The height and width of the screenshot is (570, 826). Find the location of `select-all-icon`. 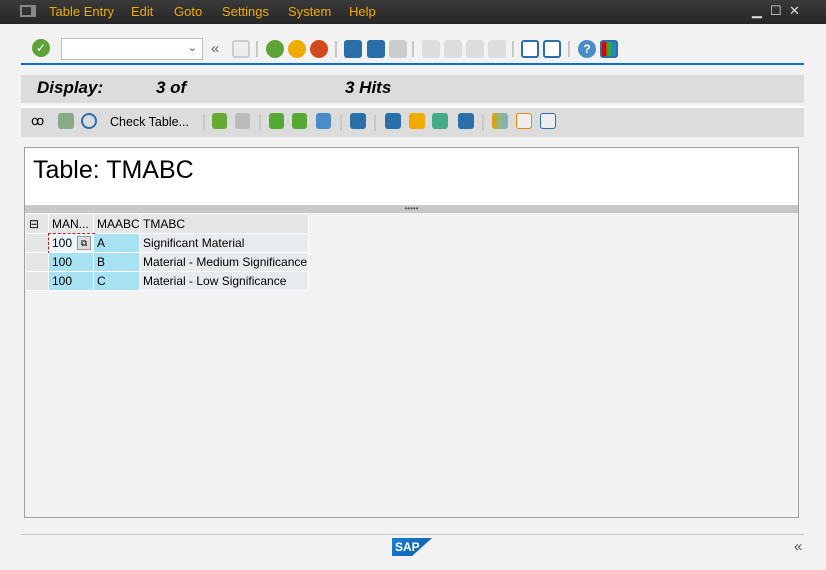

select-all-icon is located at coordinates (219, 121).